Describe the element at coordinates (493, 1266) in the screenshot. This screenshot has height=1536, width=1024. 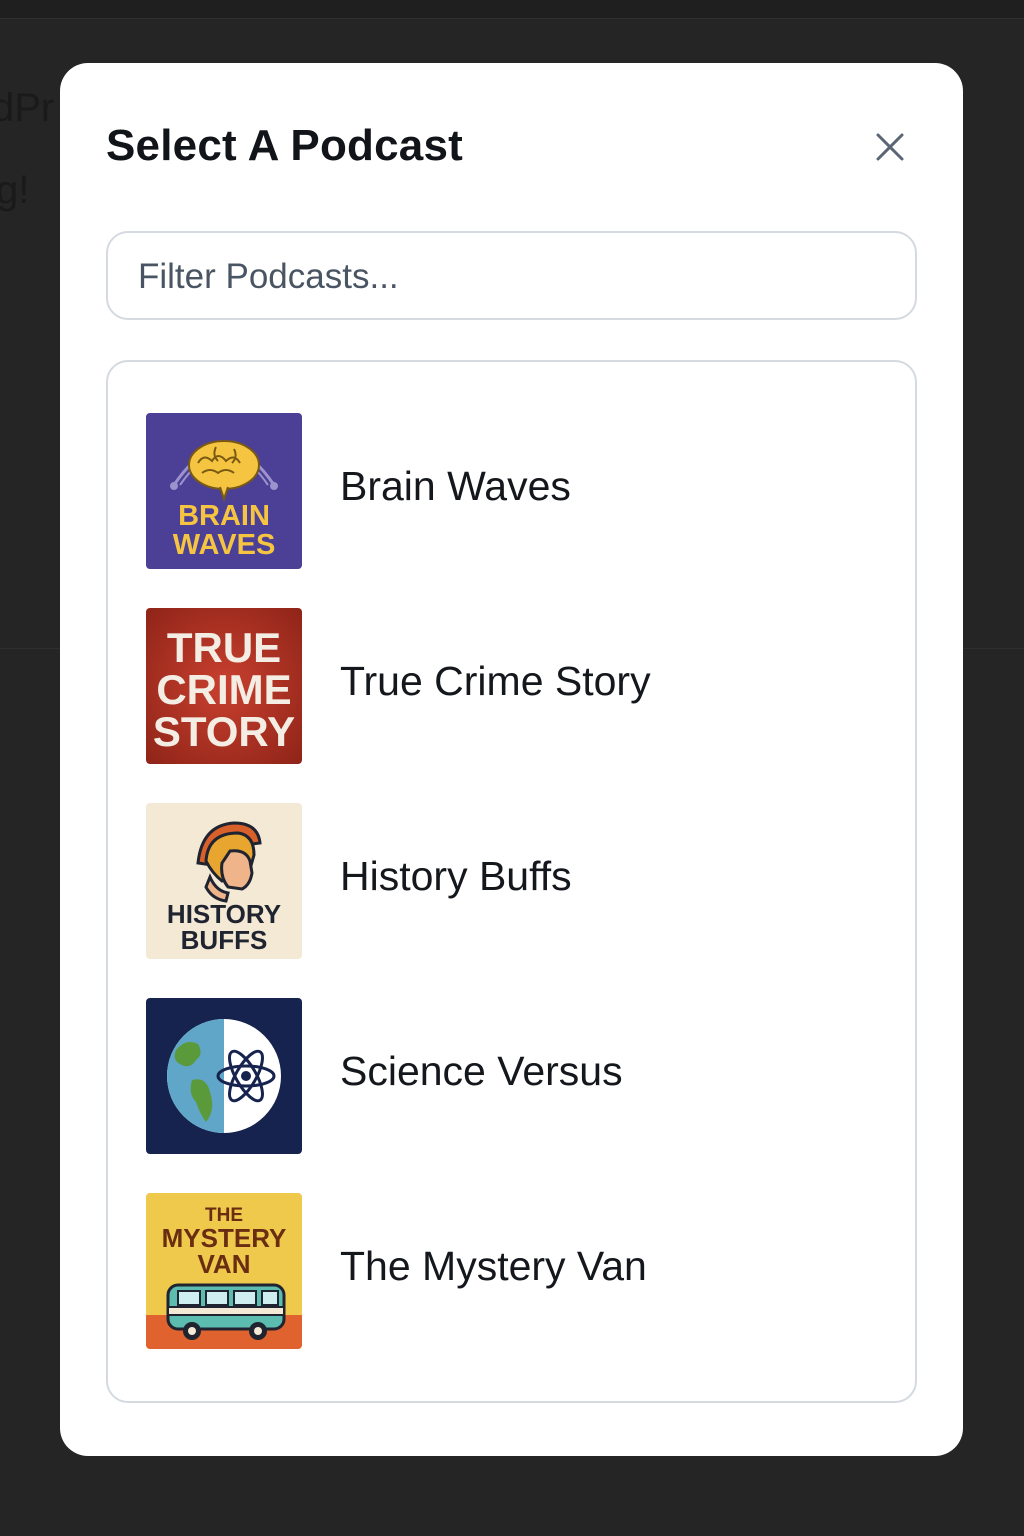
I see `podcast-name: The Mystery Van` at that location.